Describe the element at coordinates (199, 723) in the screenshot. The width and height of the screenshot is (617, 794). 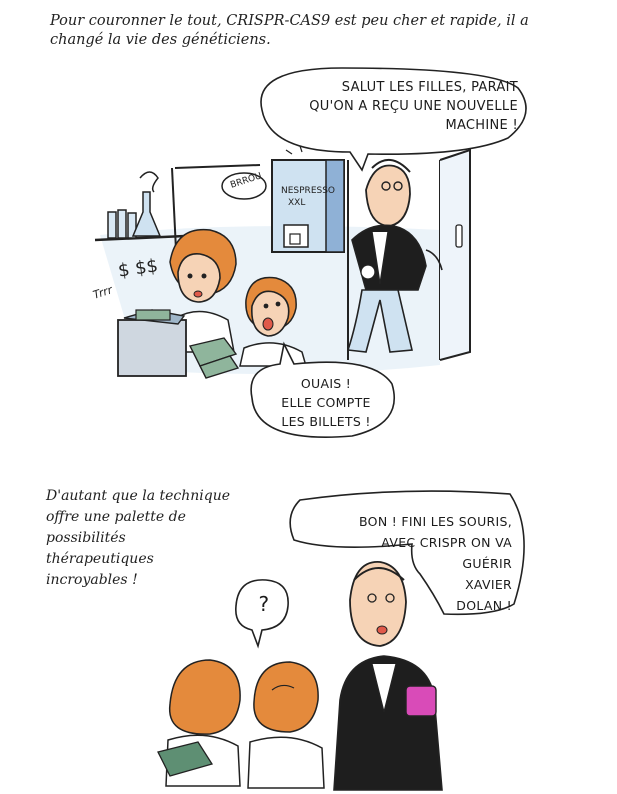
I see `woman-back-left` at that location.